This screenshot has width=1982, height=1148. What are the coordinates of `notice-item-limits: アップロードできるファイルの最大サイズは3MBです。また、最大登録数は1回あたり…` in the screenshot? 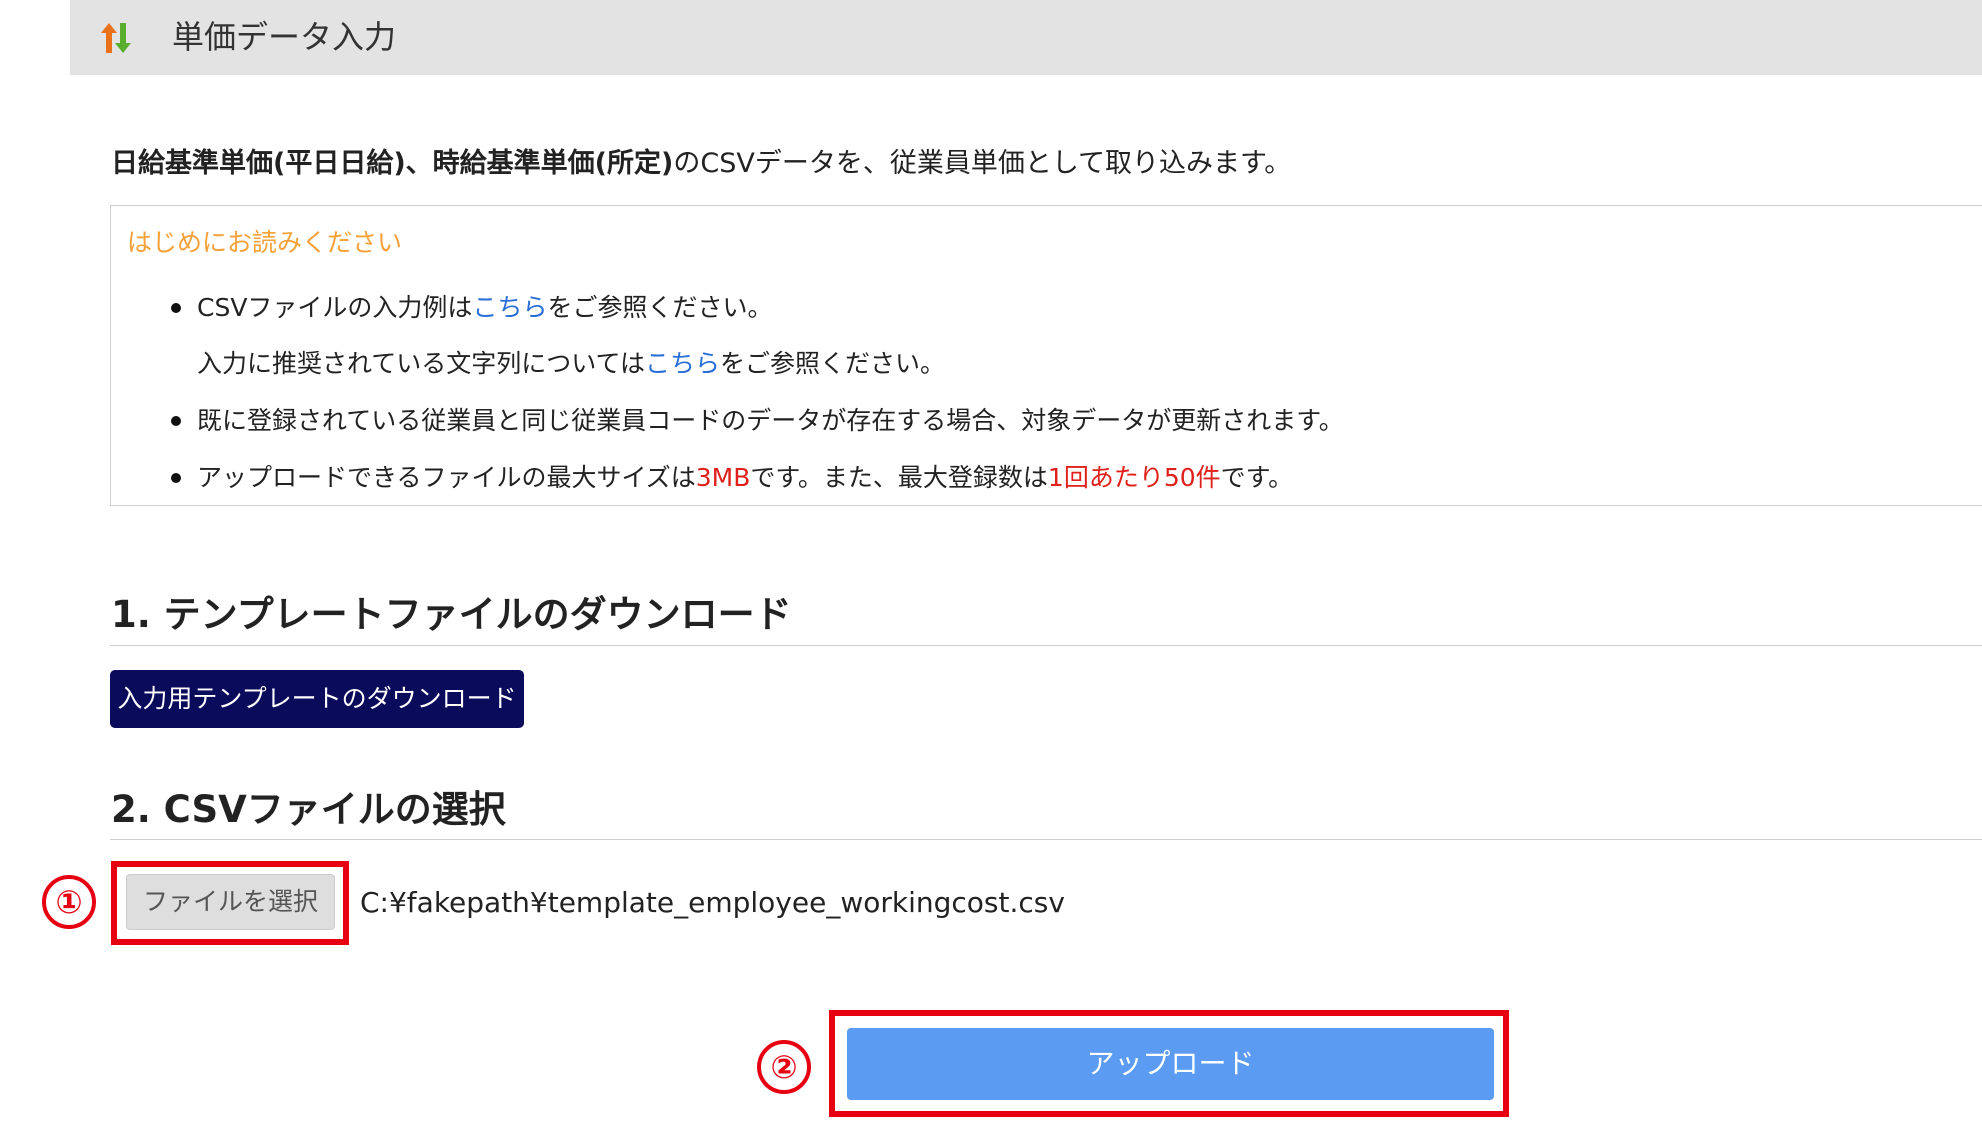 It's located at (745, 477).